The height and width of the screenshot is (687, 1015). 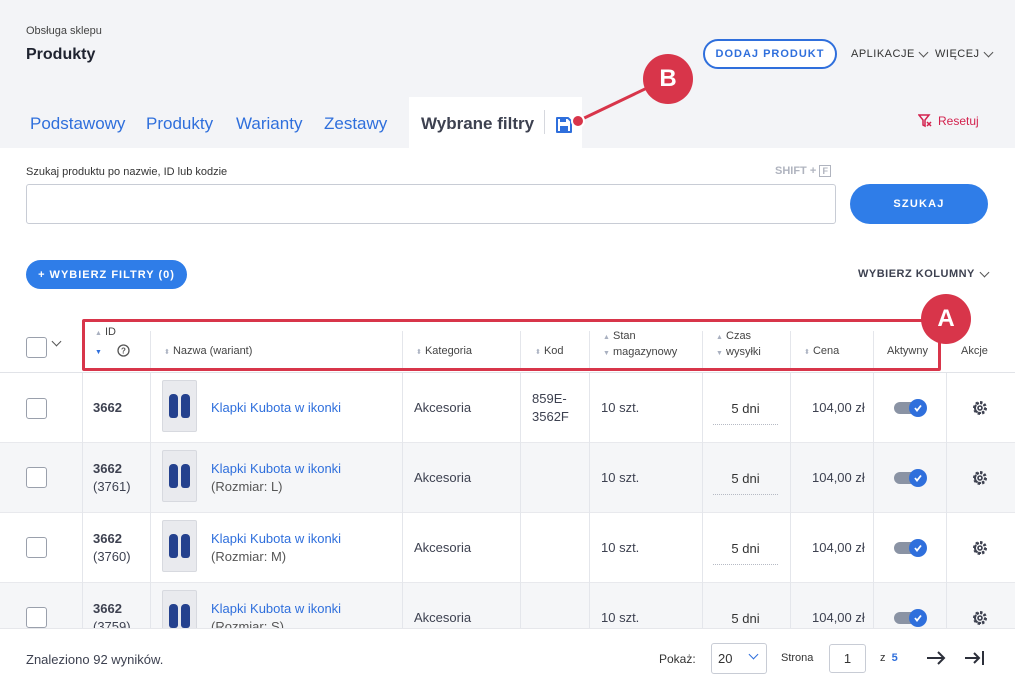 What do you see at coordinates (106, 274) in the screenshot?
I see `choose-filters-button: + WYBIERZ FILTRY (0)` at bounding box center [106, 274].